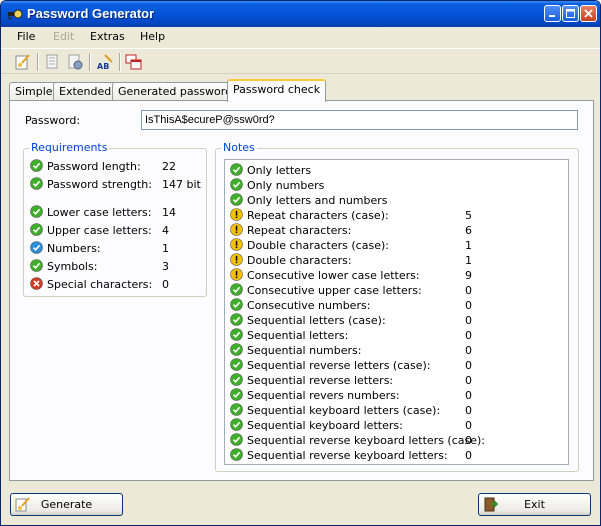 The height and width of the screenshot is (526, 601). What do you see at coordinates (468, 230) in the screenshot?
I see `note-value: 6` at bounding box center [468, 230].